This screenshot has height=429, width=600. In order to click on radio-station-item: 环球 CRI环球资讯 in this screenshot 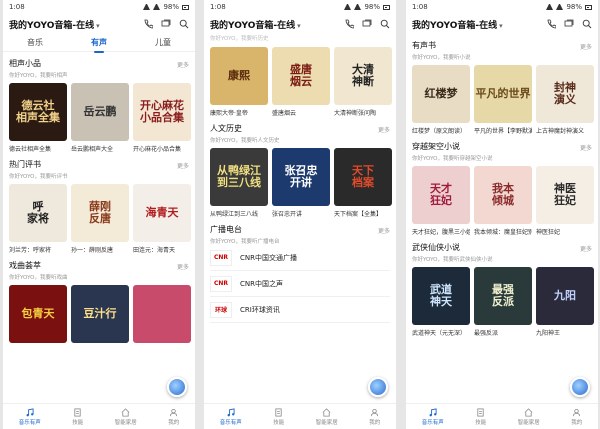, I will do `click(300, 310)`.